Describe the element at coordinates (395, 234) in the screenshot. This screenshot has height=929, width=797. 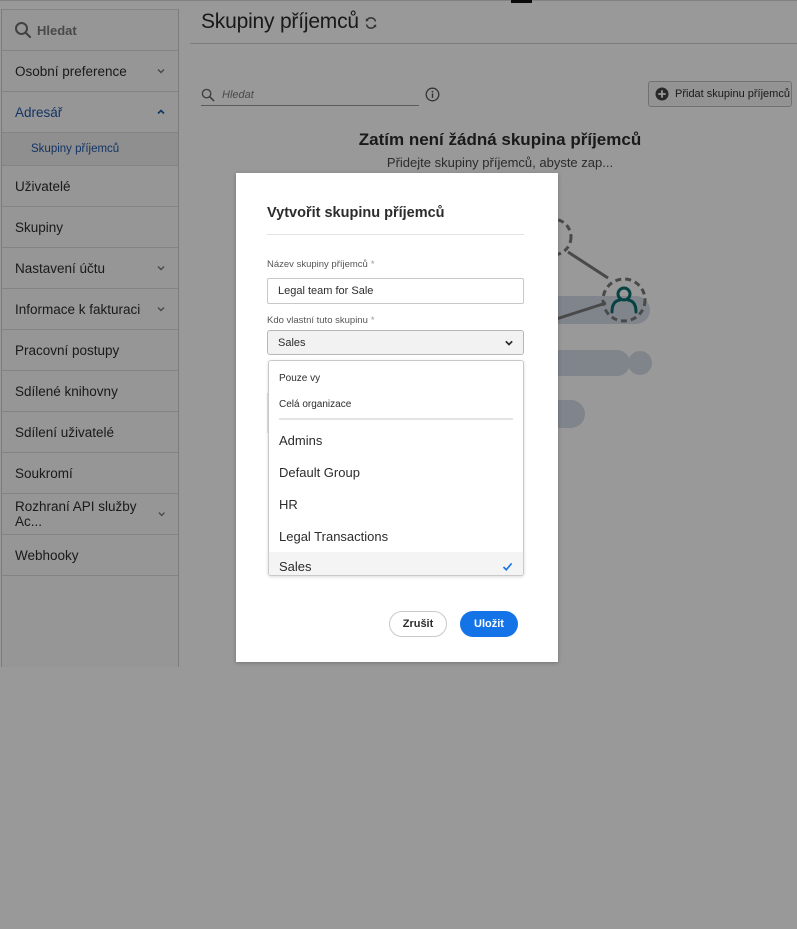
I see `dialog-title-divider` at that location.